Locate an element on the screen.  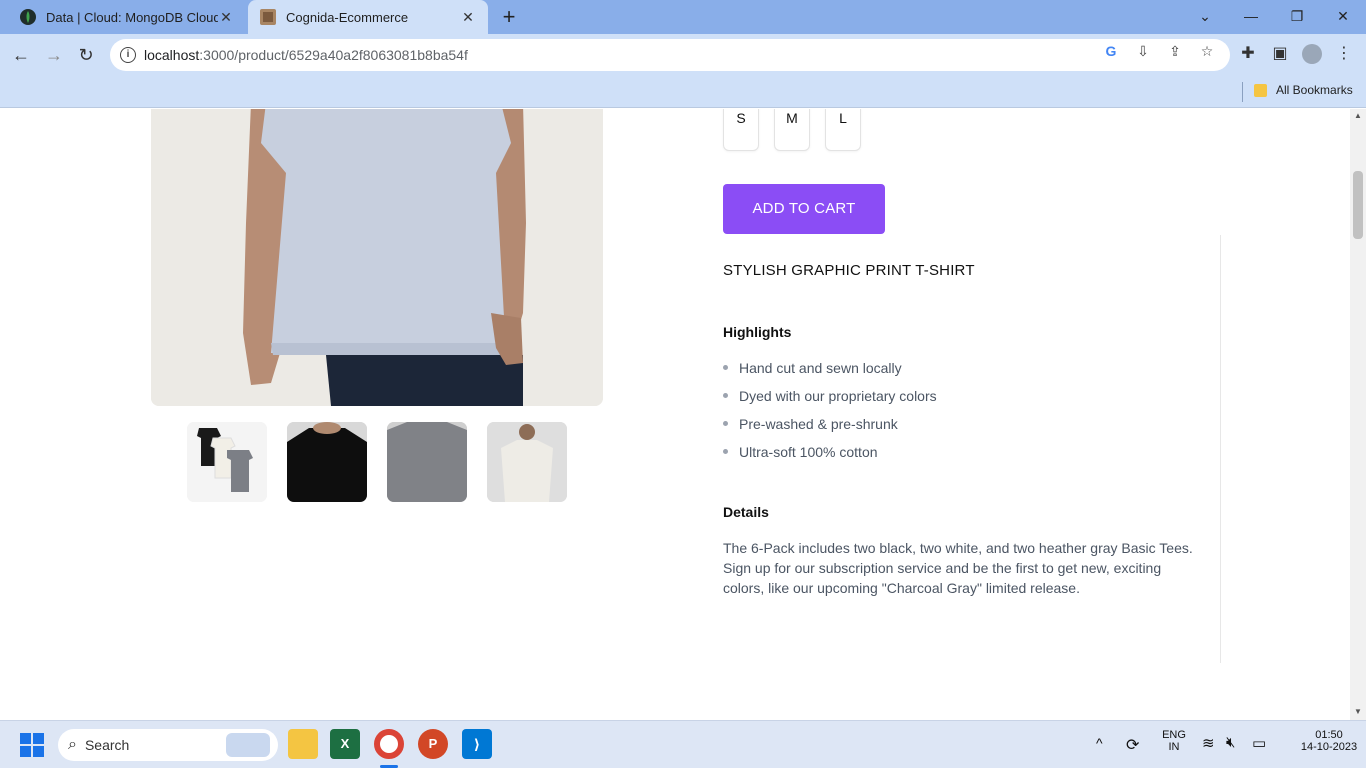
tab-title: Cognida-Ecommerce is located at coordinates (347, 17).